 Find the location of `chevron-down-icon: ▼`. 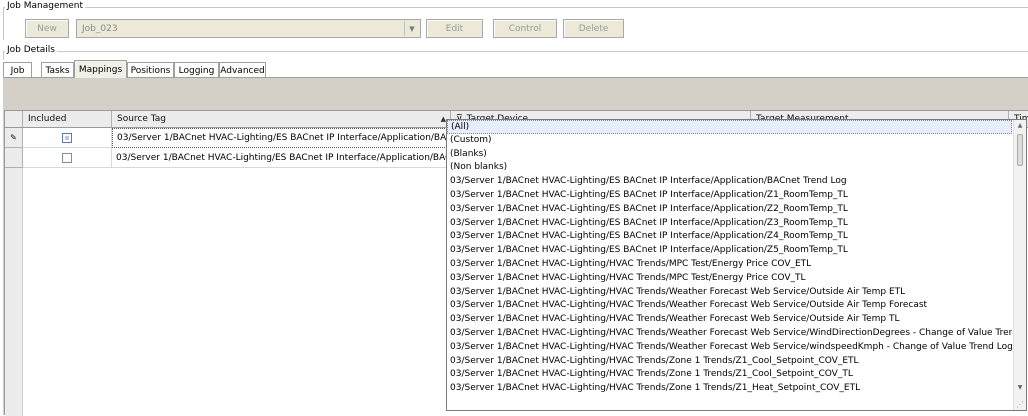

chevron-down-icon: ▼ is located at coordinates (411, 28).